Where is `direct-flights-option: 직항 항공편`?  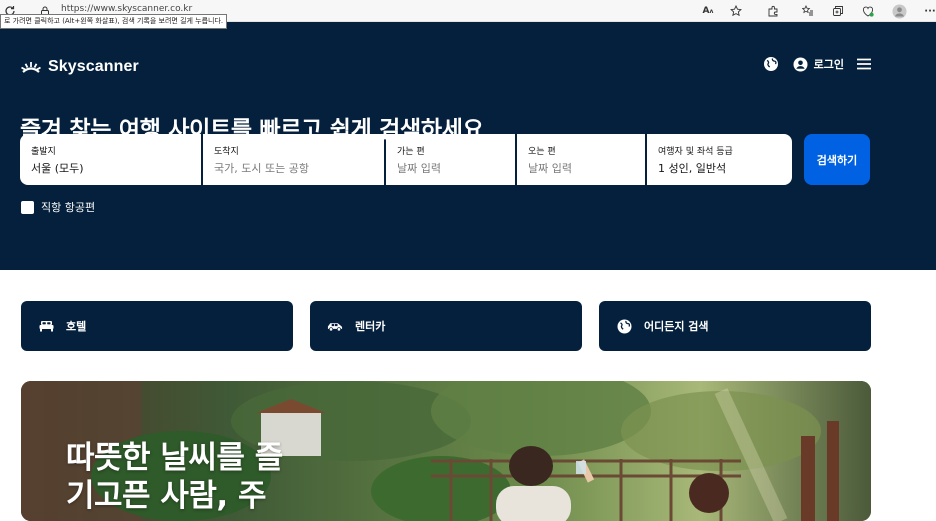 direct-flights-option: 직항 항공편 is located at coordinates (58, 207).